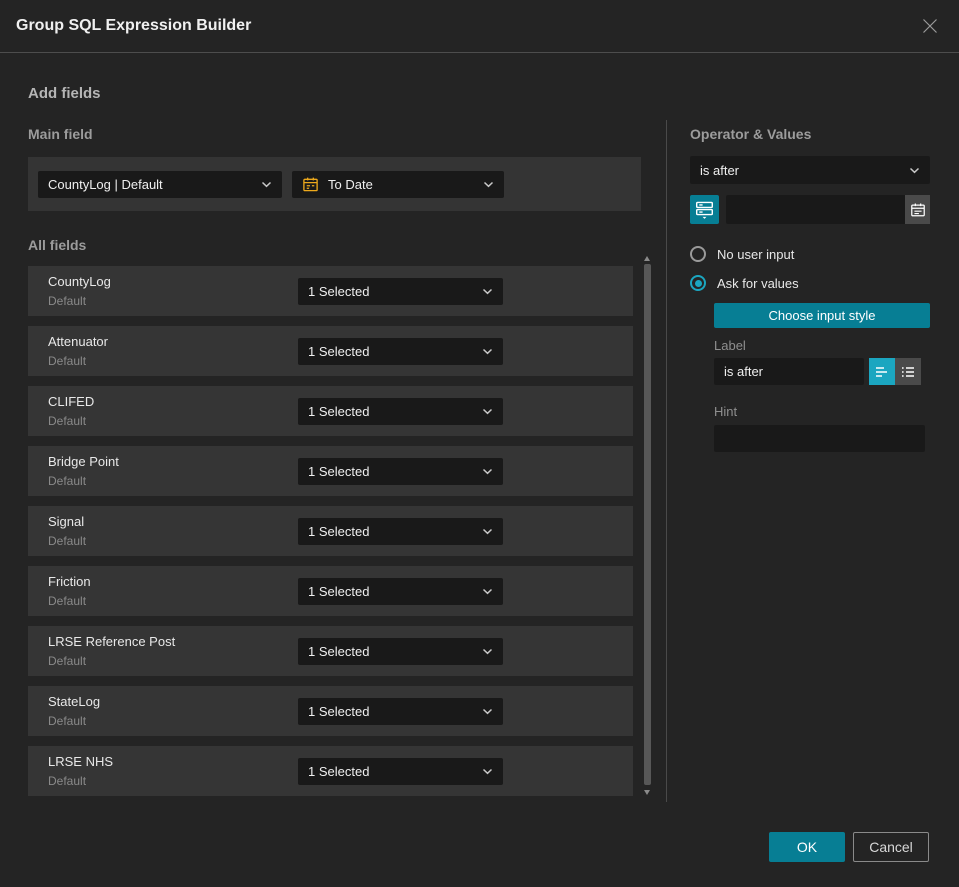  I want to click on field-name: LRSE NHS, so click(81, 761).